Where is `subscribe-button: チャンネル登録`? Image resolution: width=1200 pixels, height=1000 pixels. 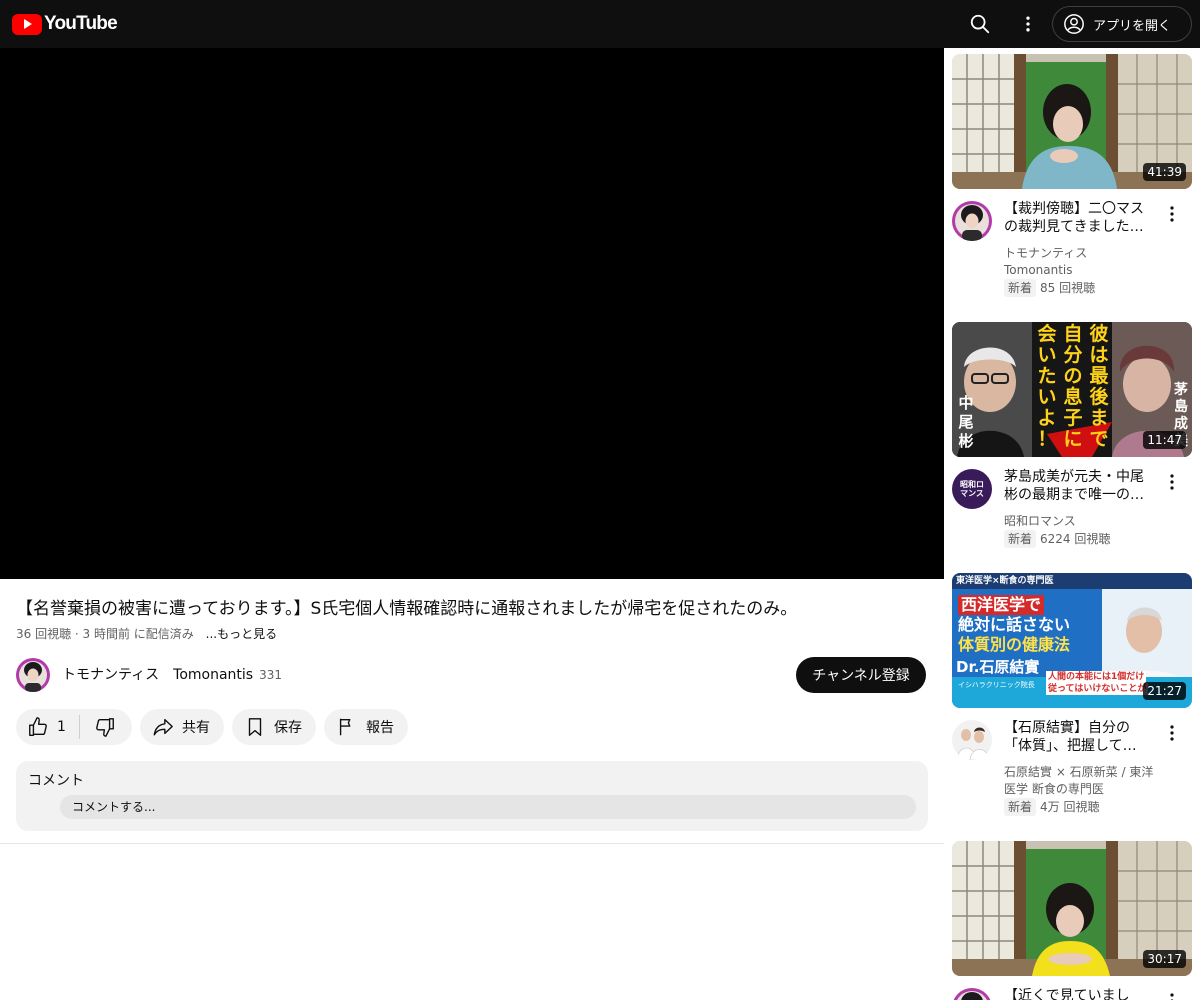
subscribe-button: チャンネル登録 is located at coordinates (861, 675).